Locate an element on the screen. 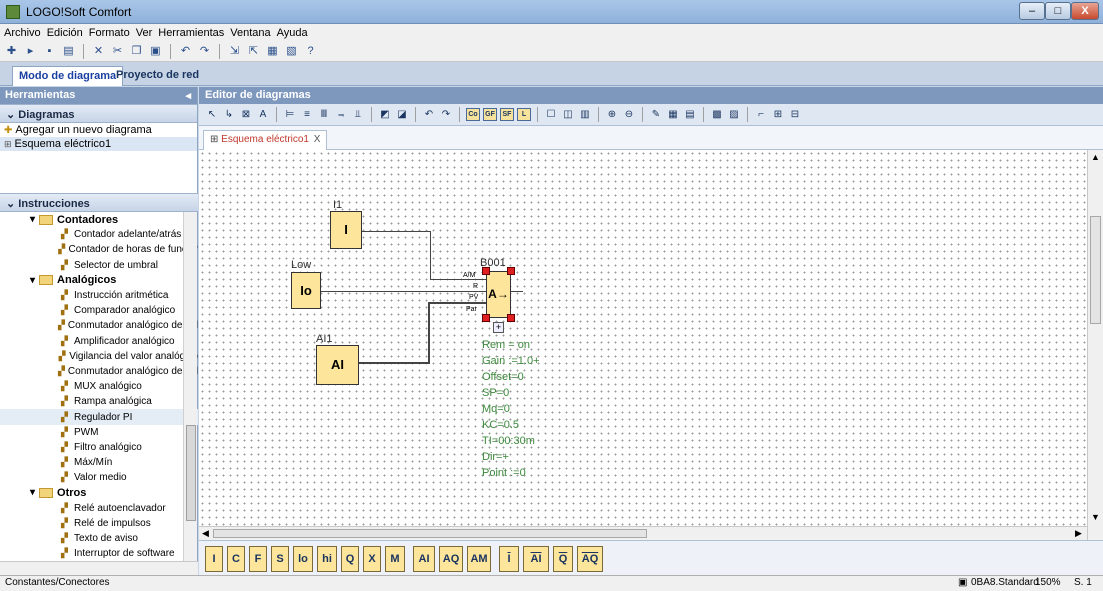  insert-col-icon: ⊟ is located at coordinates (795, 115).